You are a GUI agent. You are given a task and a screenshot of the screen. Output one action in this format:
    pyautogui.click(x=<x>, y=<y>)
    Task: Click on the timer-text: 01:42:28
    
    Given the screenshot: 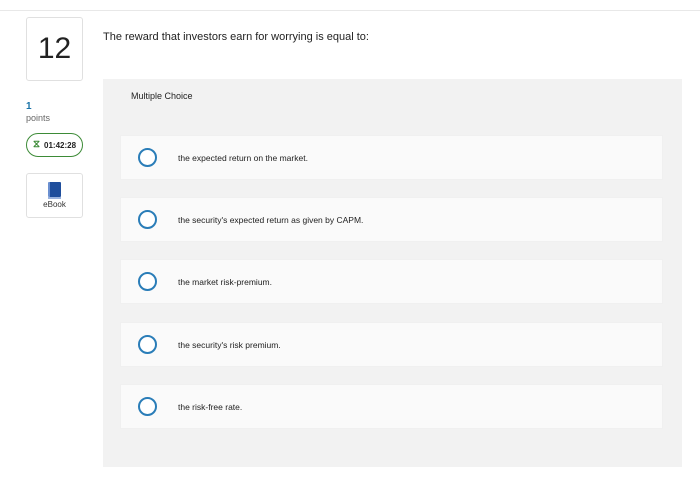 What is the action you would take?
    pyautogui.click(x=60, y=145)
    